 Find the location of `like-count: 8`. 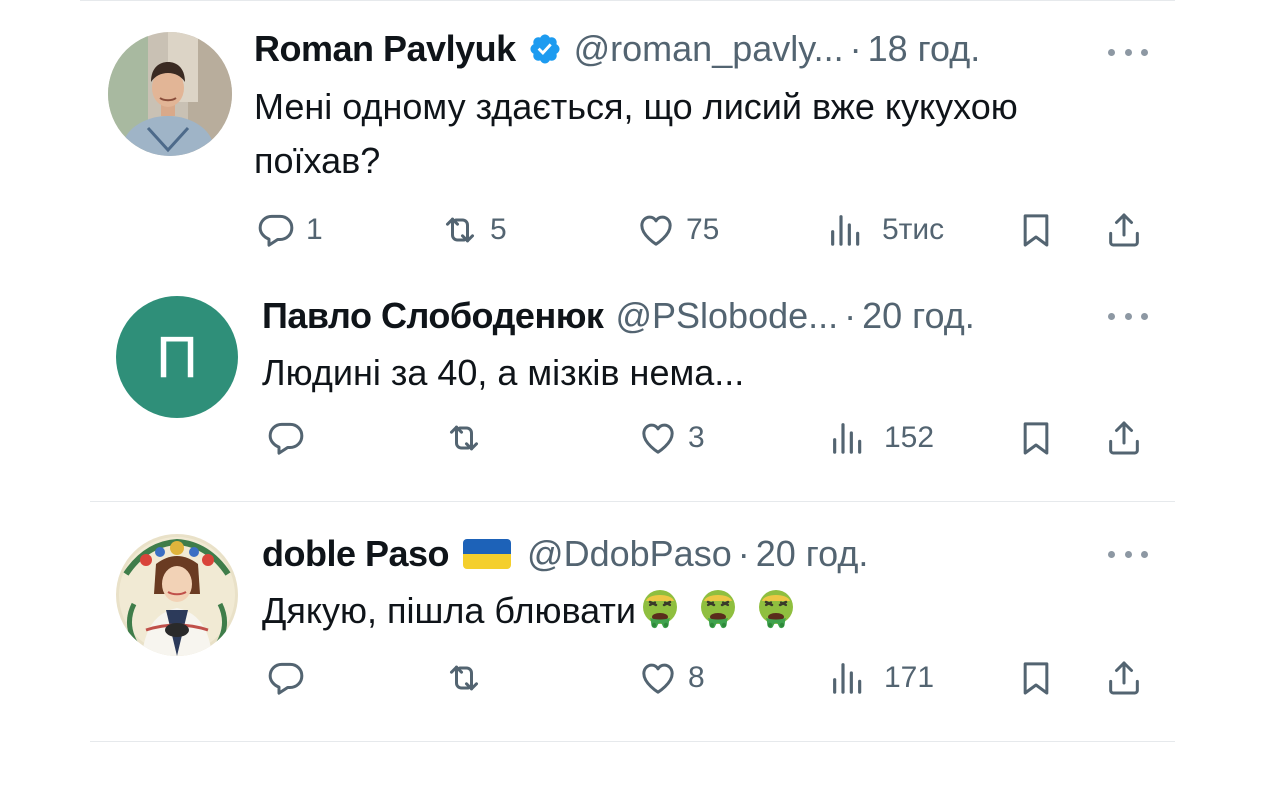

like-count: 8 is located at coordinates (696, 677).